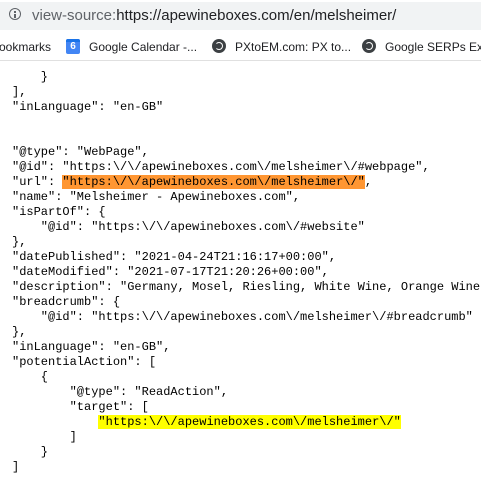  Describe the element at coordinates (256, 15) in the screenshot. I see `url-rest: https://apewineboxes.com/en/melsheimer/` at that location.